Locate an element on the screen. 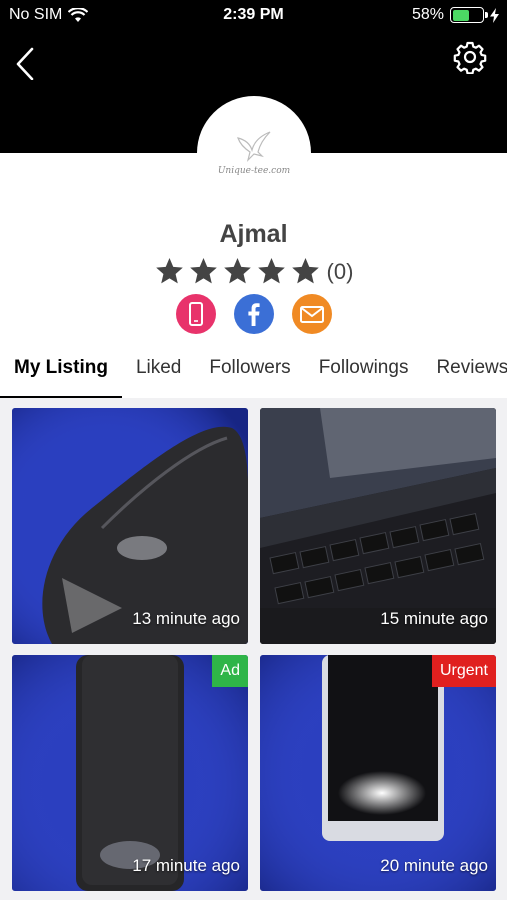  chevron-left-icon is located at coordinates (25, 64).